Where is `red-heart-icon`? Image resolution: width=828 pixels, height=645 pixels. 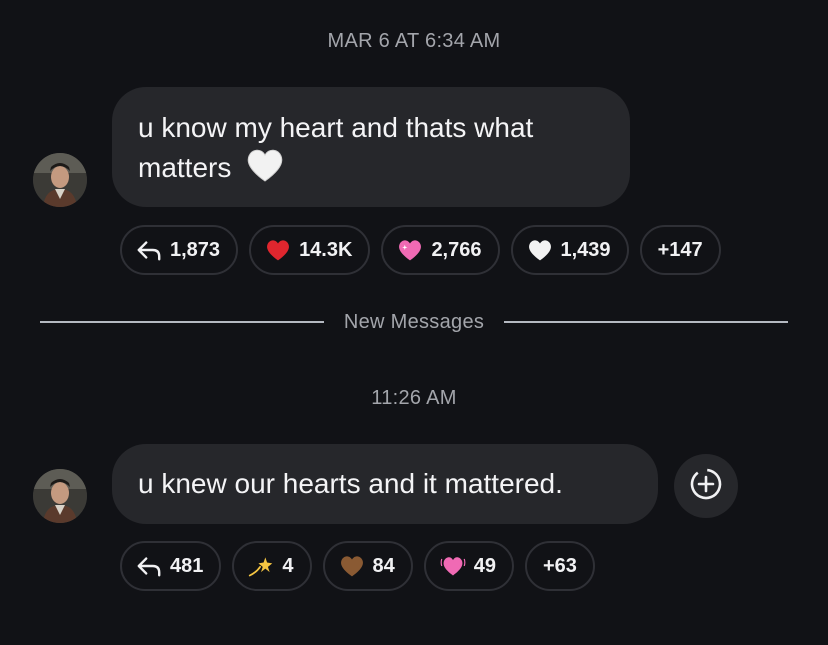
red-heart-icon is located at coordinates (278, 250).